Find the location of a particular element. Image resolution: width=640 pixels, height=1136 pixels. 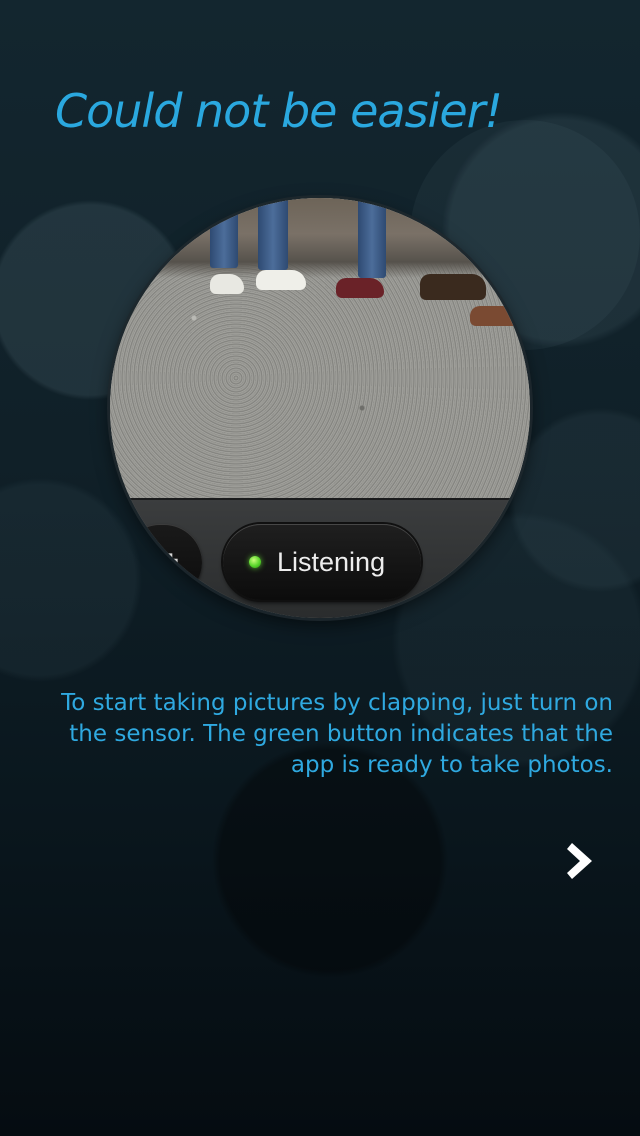

preview-photo-background is located at coordinates (320, 238).